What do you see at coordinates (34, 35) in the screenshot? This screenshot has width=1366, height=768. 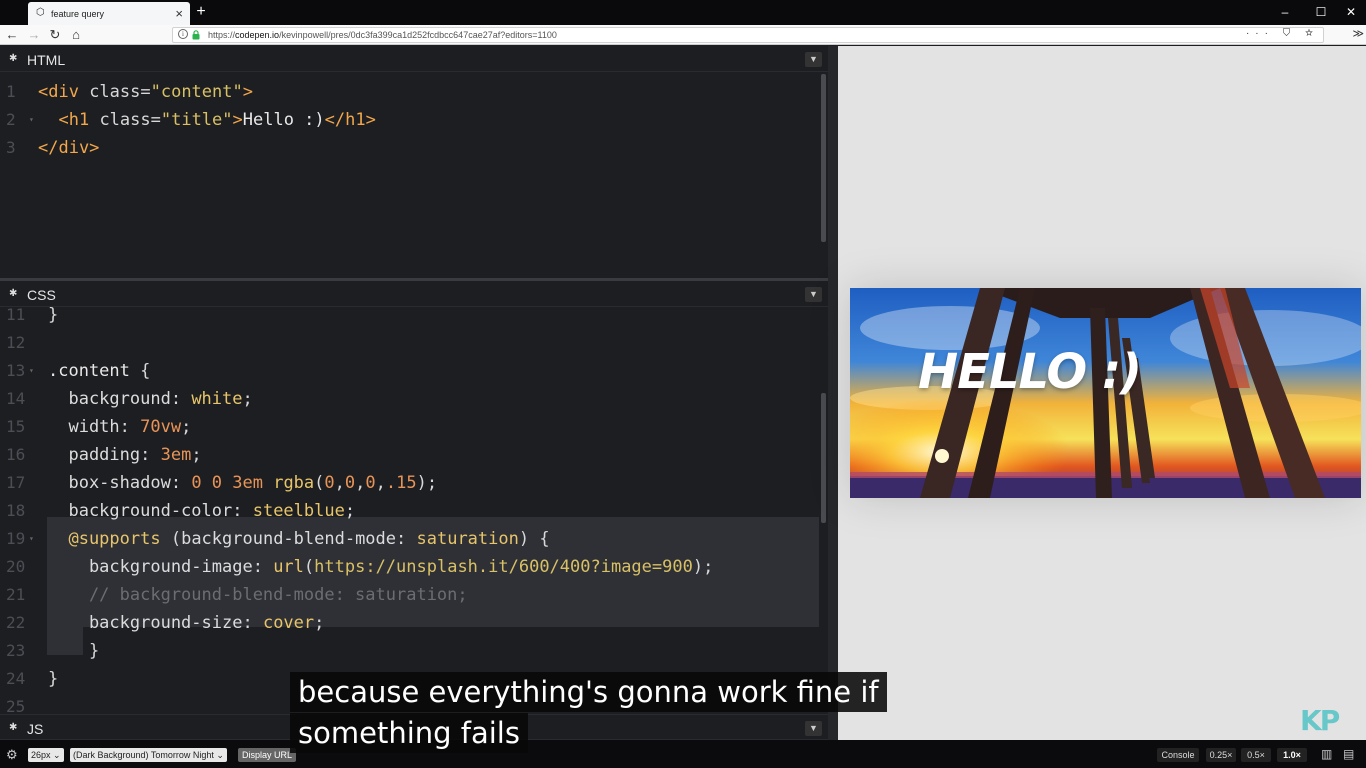 I see `forward-icon: →` at bounding box center [34, 35].